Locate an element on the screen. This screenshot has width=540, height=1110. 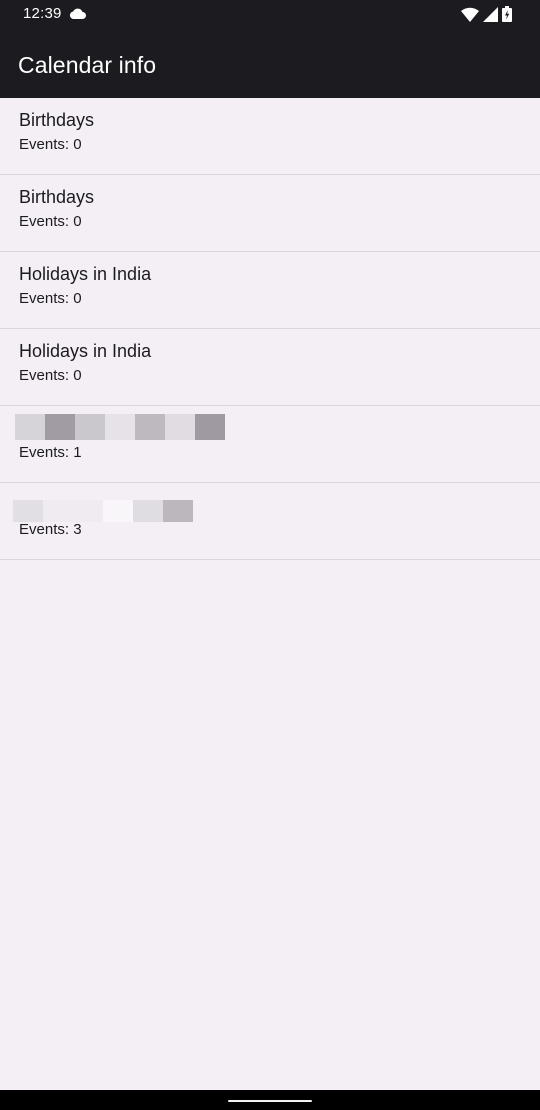
signal-icon is located at coordinates (490, 14).